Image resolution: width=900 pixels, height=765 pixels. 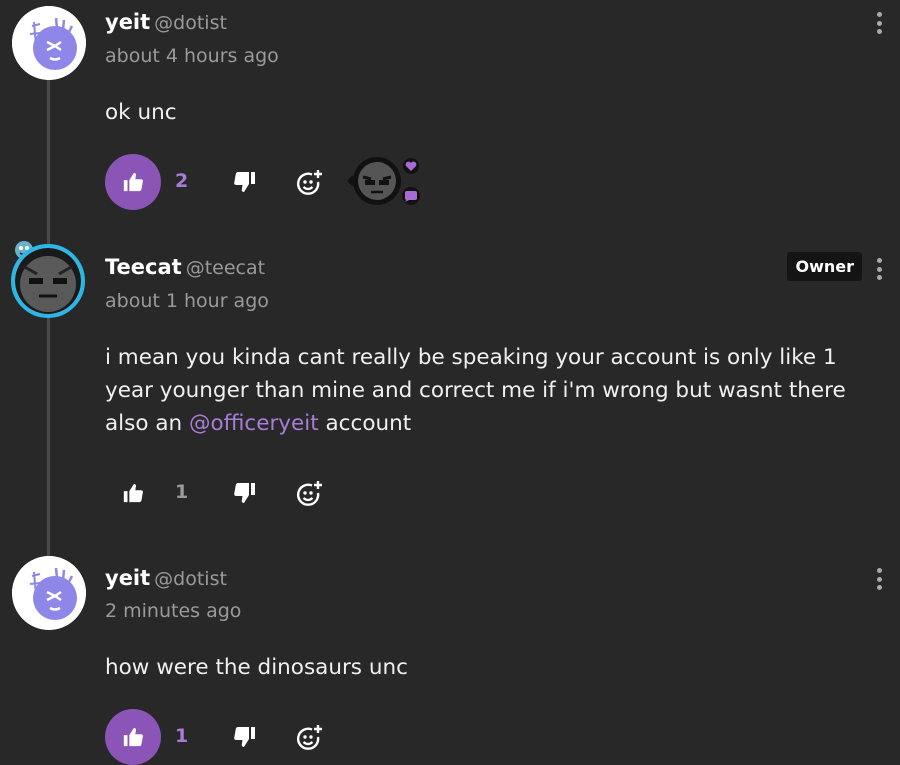 I want to click on timestamp: about 4 hours ago, so click(x=192, y=56).